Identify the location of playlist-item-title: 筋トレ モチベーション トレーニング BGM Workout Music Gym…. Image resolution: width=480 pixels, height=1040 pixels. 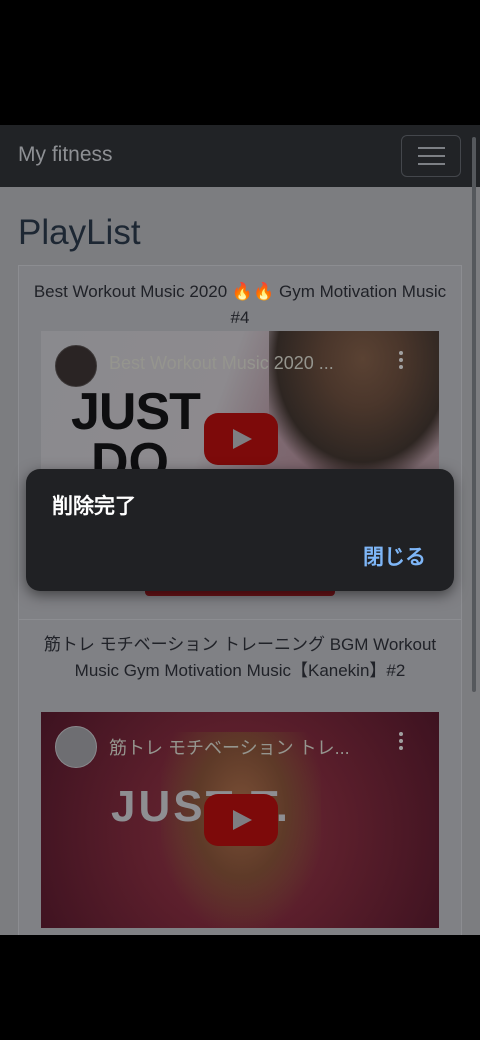
(240, 657).